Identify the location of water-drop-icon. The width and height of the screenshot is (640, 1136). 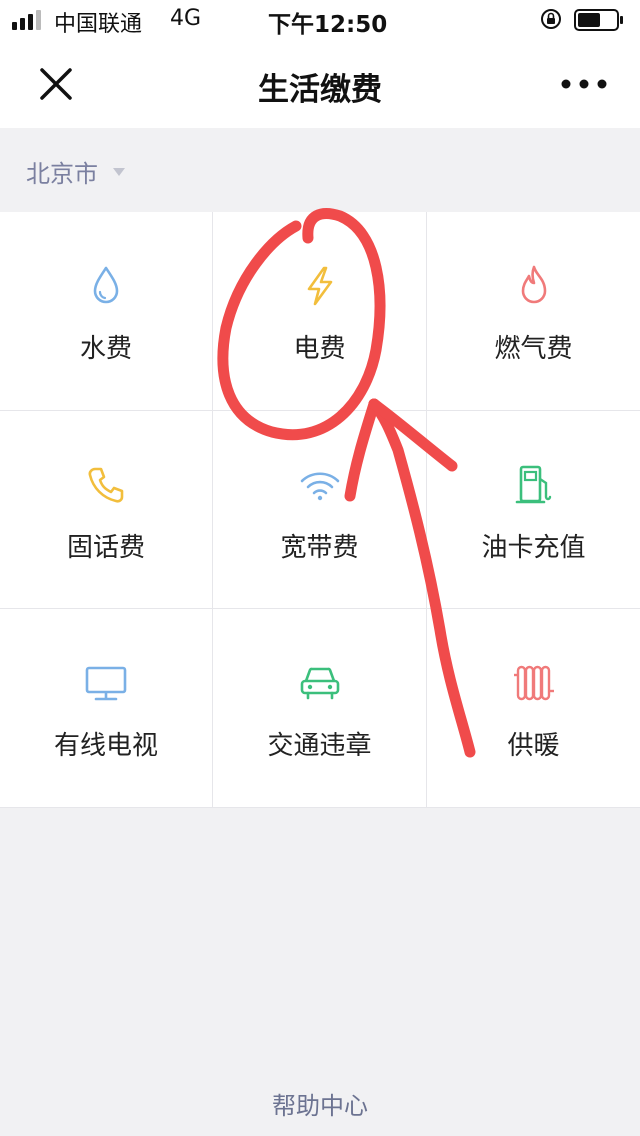
(106, 285).